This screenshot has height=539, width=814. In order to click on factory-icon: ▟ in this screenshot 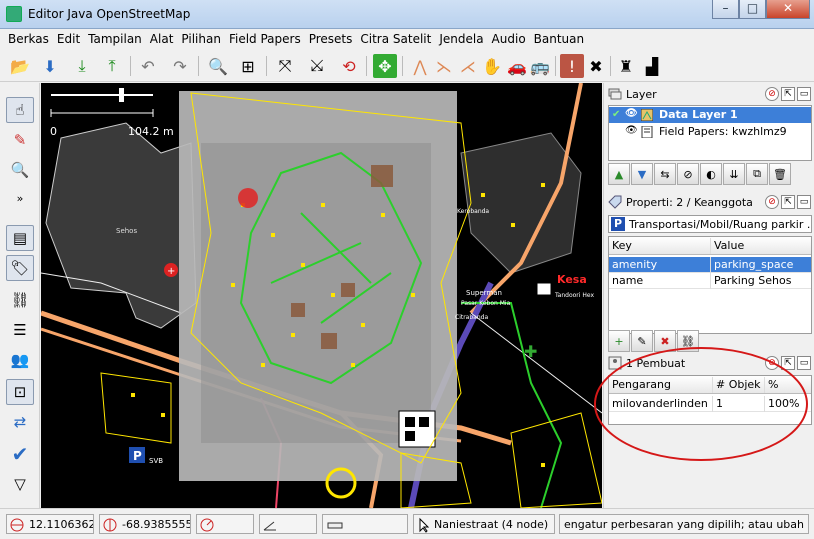, I will do `click(652, 66)`.